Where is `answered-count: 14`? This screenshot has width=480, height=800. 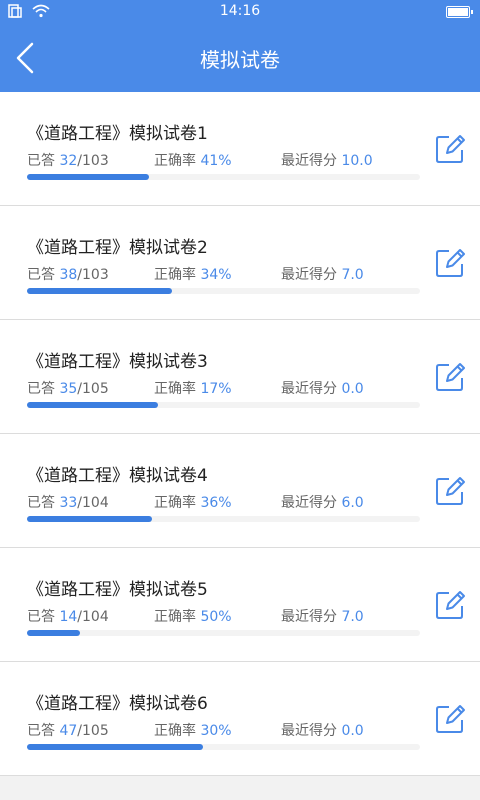 answered-count: 14 is located at coordinates (68, 617).